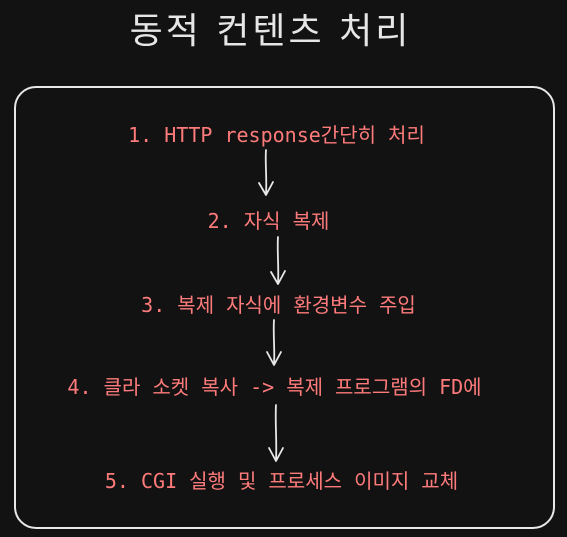 The height and width of the screenshot is (537, 567). What do you see at coordinates (281, 481) in the screenshot?
I see `step-5-exec-cgi: 5. CGI 실행 및 프로세스 이미지 교체` at bounding box center [281, 481].